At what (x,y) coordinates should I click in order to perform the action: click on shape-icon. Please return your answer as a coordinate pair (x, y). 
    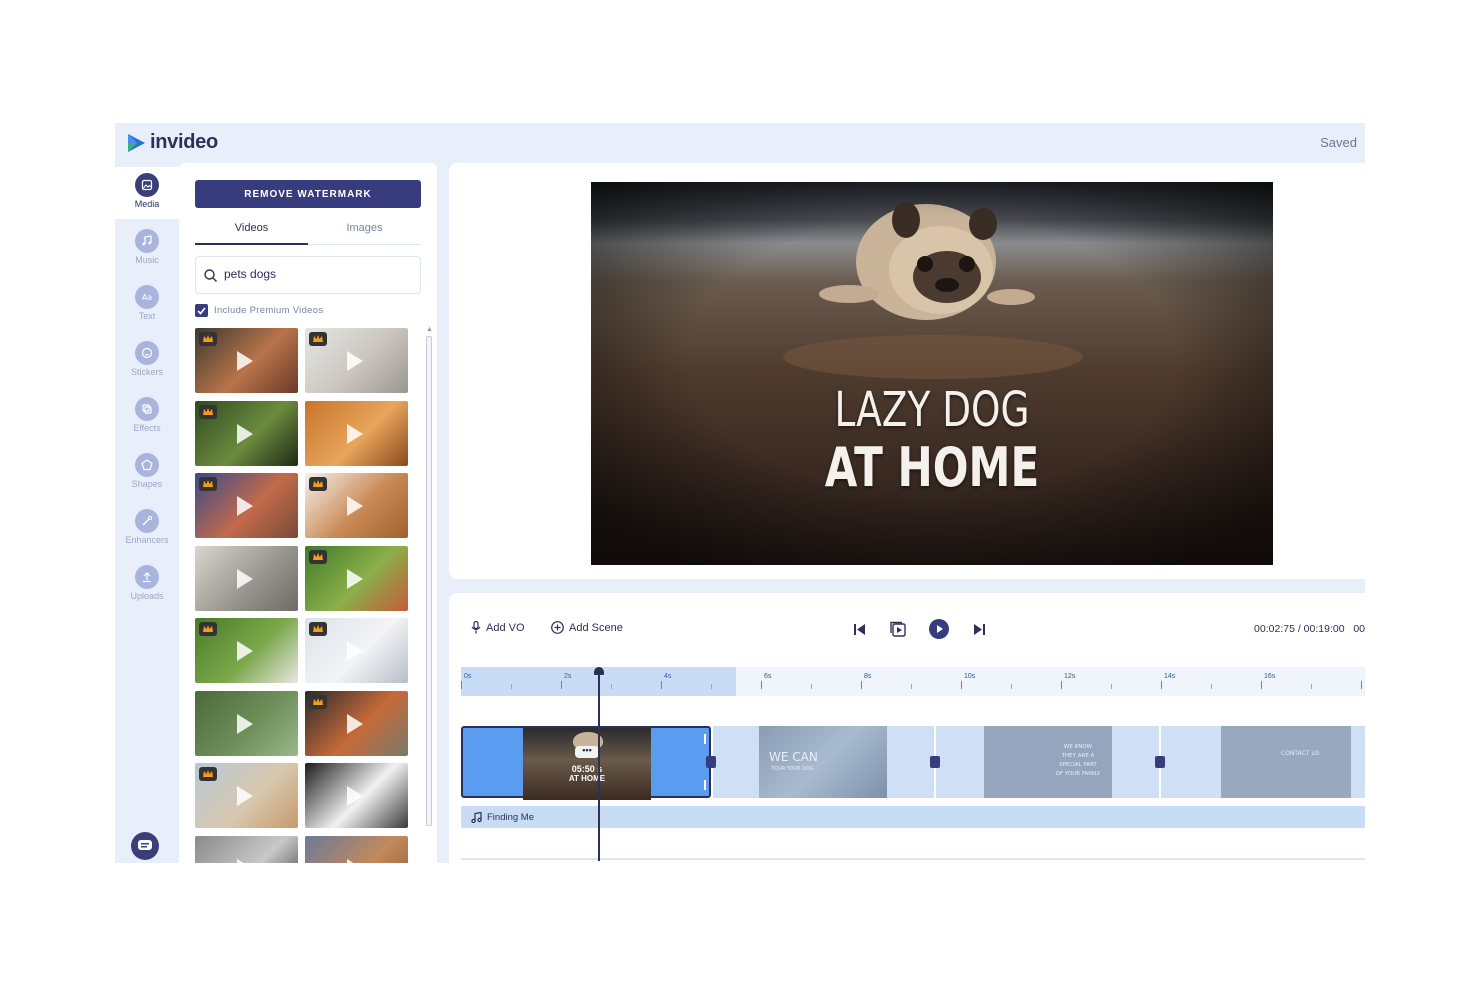
    Looking at the image, I should click on (147, 465).